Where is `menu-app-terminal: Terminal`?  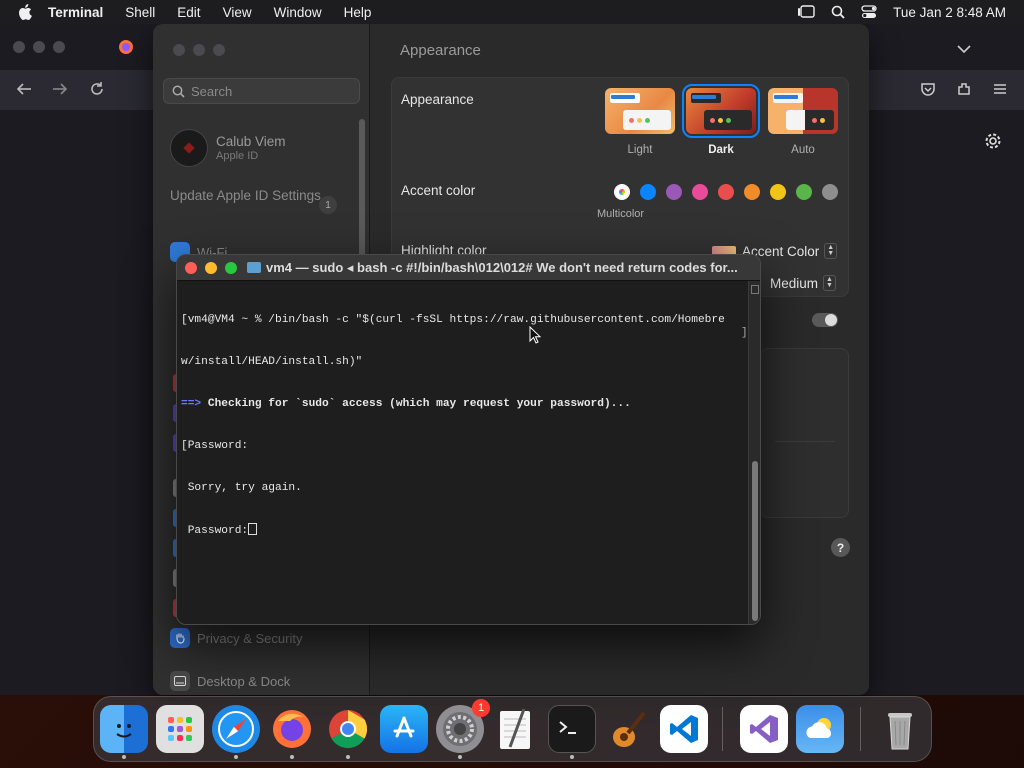 menu-app-terminal: Terminal is located at coordinates (75, 12).